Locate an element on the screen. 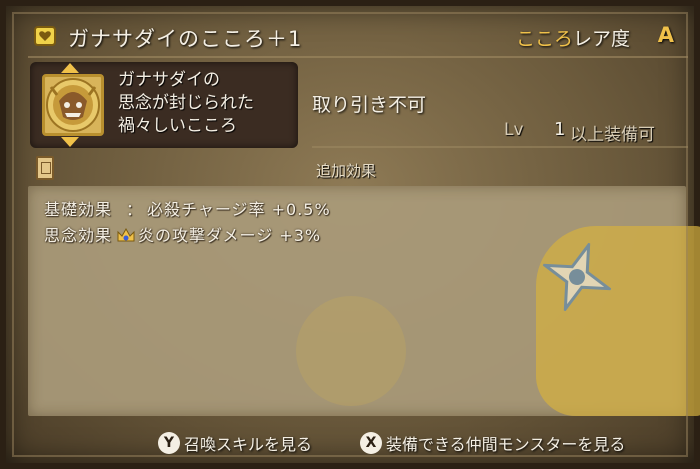  monster-portrait is located at coordinates (73, 105).